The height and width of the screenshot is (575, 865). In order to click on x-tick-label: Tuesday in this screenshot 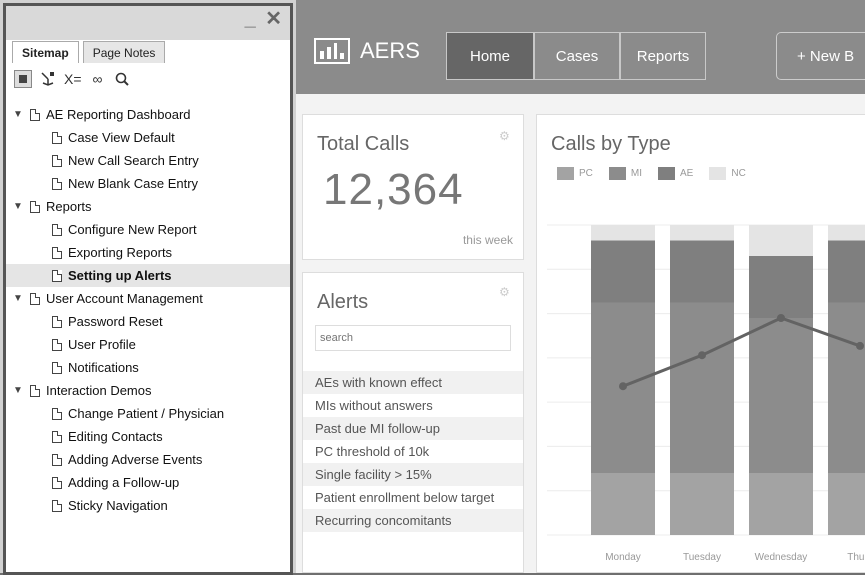, I will do `click(702, 557)`.